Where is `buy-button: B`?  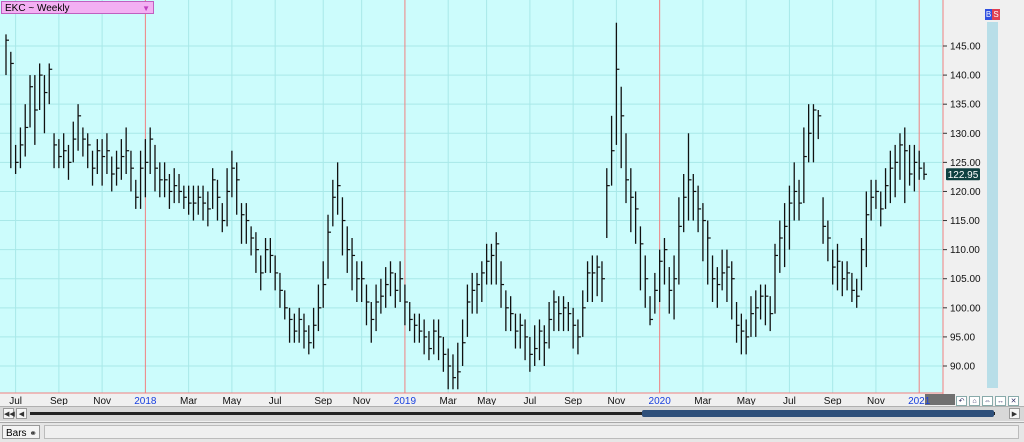 buy-button: B is located at coordinates (988, 14).